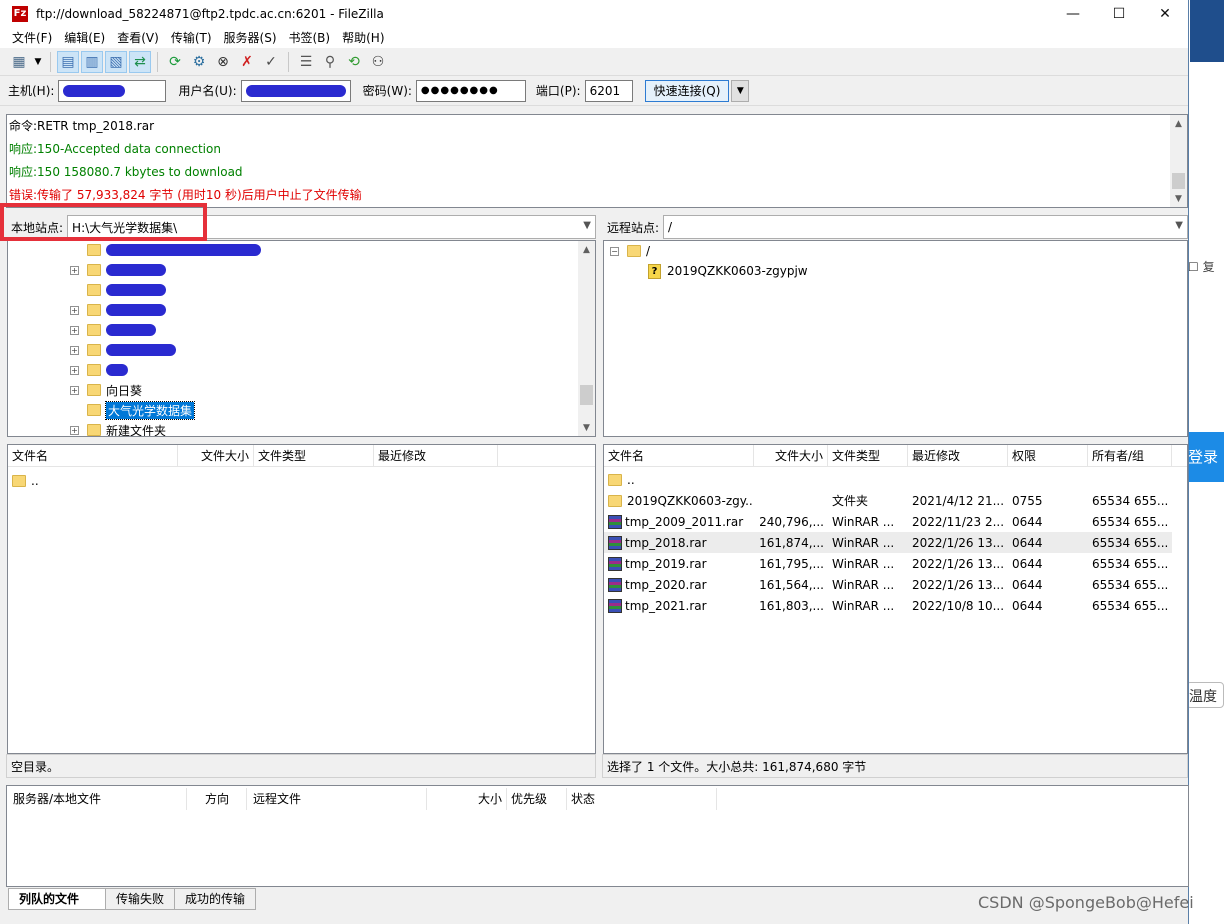 Image resolution: width=1224 pixels, height=924 pixels. I want to click on site-manager-icon: ▦, so click(19, 62).